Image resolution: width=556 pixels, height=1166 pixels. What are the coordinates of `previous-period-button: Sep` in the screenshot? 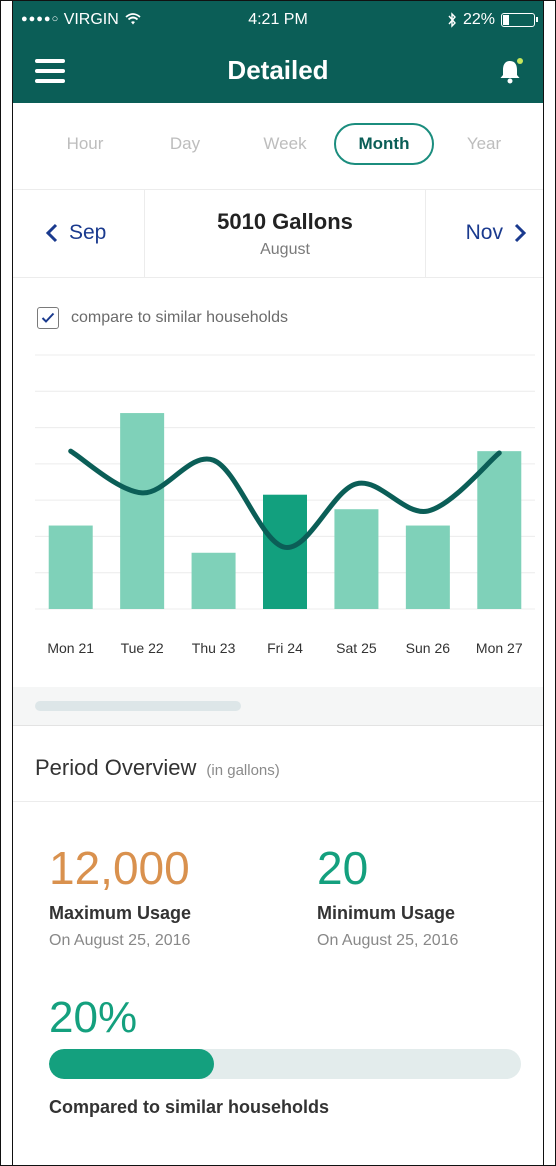 It's located at (79, 233).